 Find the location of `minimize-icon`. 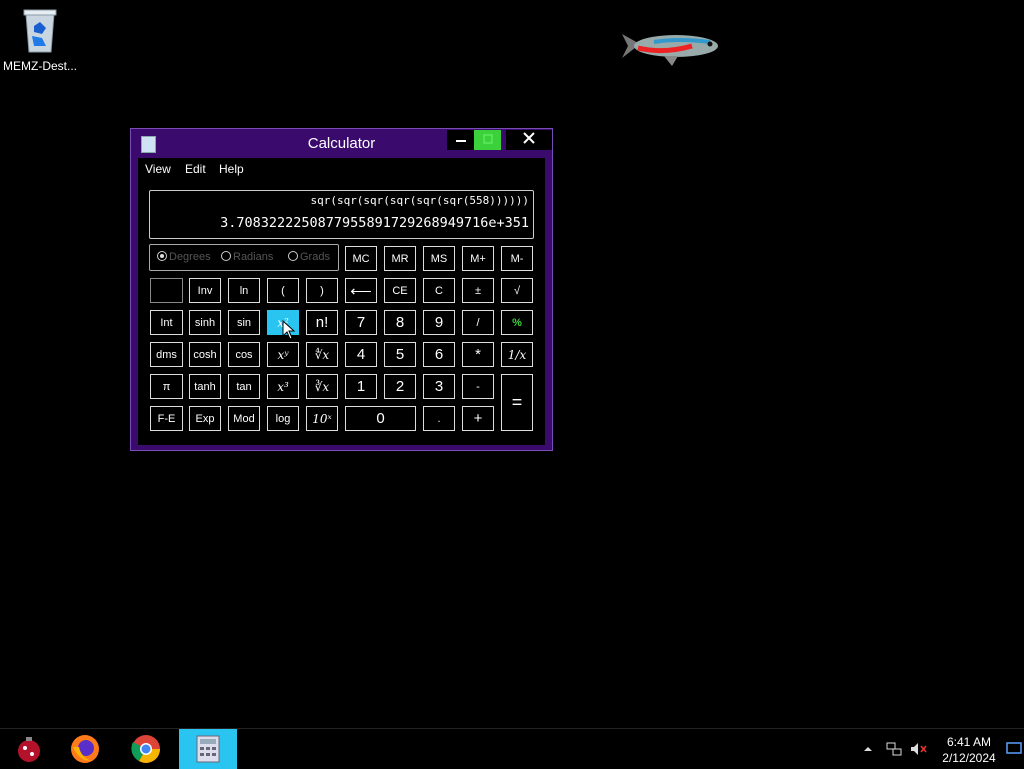

minimize-icon is located at coordinates (460, 141).